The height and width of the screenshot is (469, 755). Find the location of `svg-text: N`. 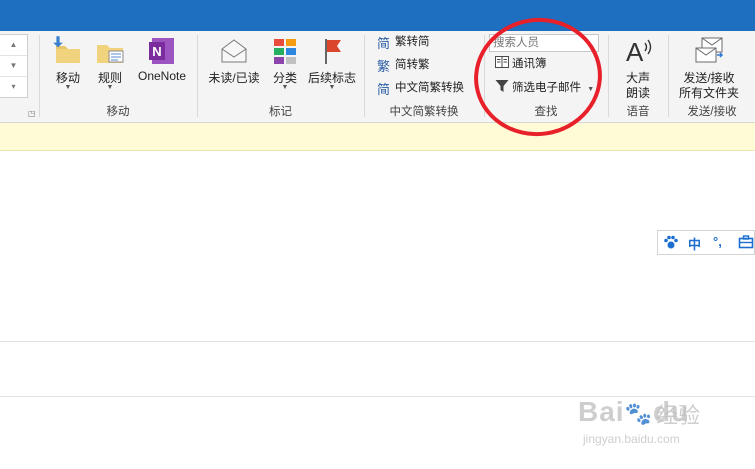

svg-text: N is located at coordinates (156, 51).